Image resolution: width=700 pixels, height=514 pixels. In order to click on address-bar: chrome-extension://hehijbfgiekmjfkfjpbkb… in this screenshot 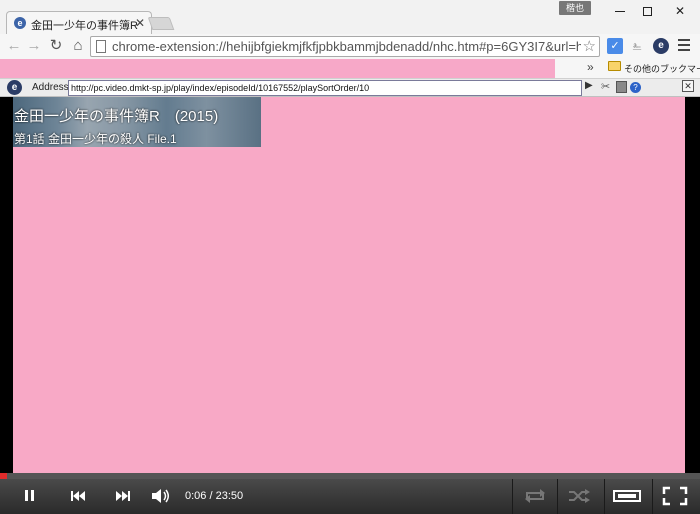, I will do `click(345, 46)`.